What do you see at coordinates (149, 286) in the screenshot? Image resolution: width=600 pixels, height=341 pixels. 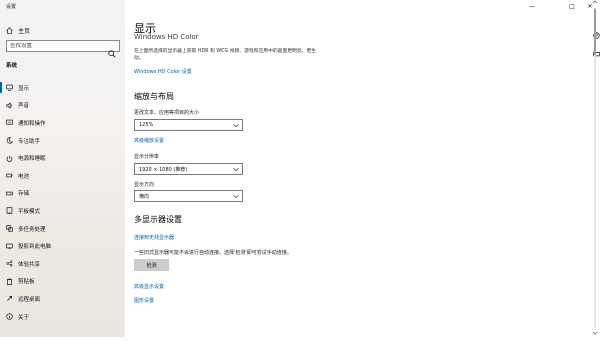 I see `advanced-display-settings-link: 高级显示设置` at bounding box center [149, 286].